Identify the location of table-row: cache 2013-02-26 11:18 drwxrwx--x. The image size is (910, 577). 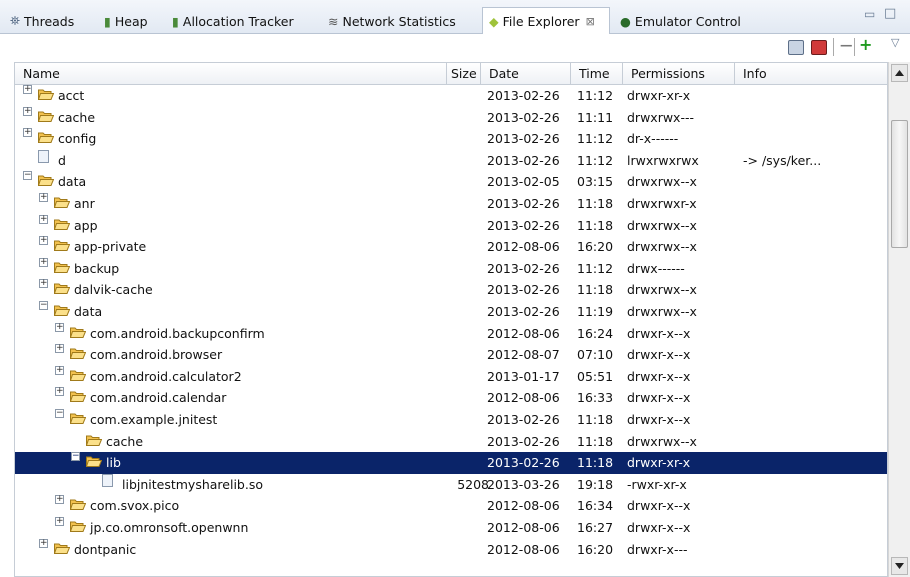
(451, 442).